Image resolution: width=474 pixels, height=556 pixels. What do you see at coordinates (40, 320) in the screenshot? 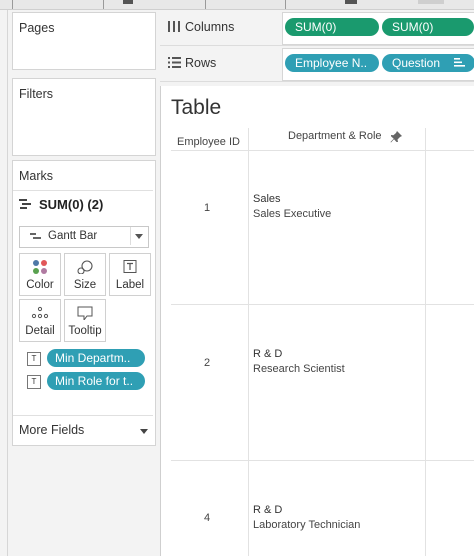
I see `detail-button: Detail` at bounding box center [40, 320].